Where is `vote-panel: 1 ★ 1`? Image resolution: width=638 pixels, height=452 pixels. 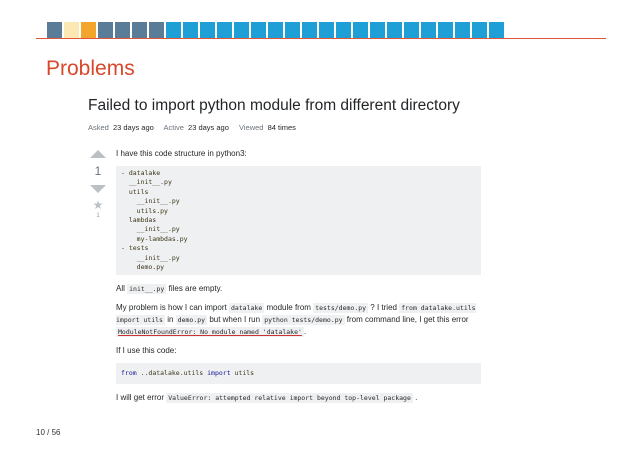
vote-panel: 1 ★ 1 is located at coordinates (98, 184).